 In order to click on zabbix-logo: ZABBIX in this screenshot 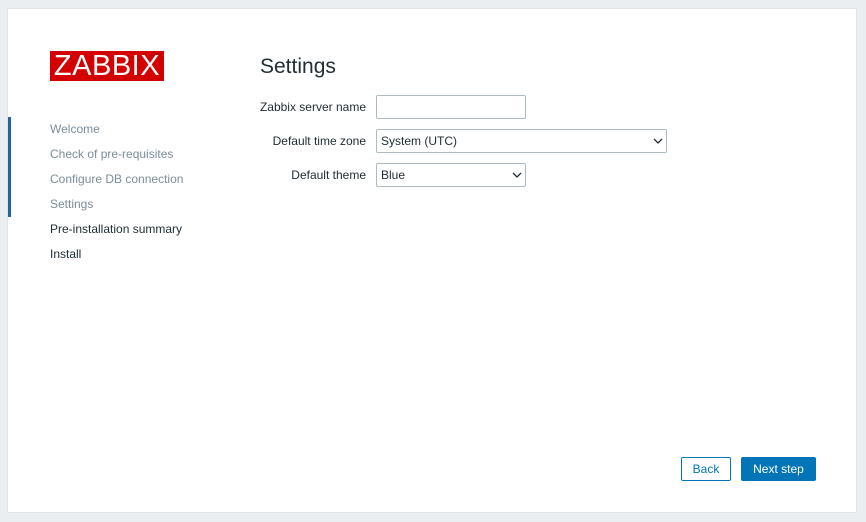, I will do `click(107, 66)`.